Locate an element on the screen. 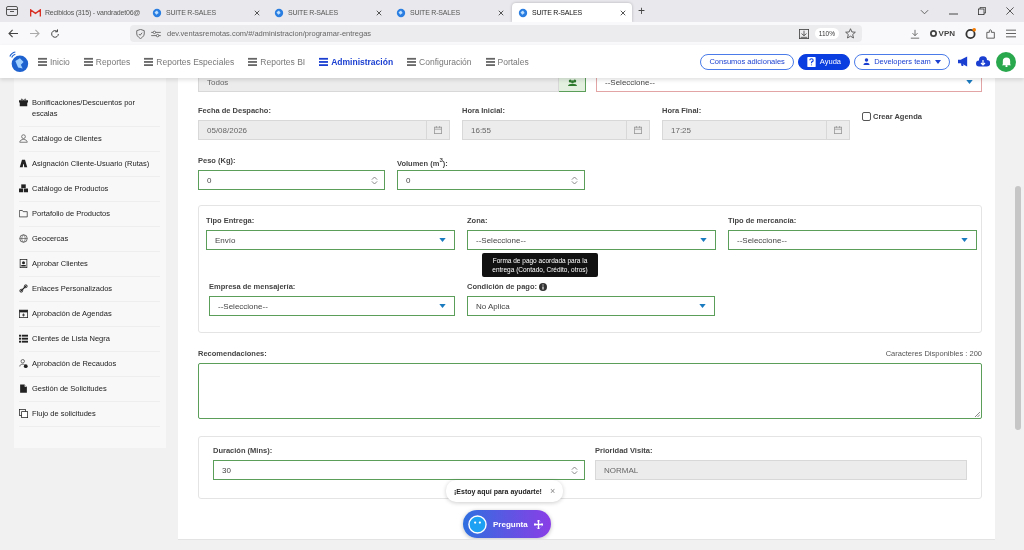 This screenshot has height=550, width=1024. move-icon is located at coordinates (538, 524).